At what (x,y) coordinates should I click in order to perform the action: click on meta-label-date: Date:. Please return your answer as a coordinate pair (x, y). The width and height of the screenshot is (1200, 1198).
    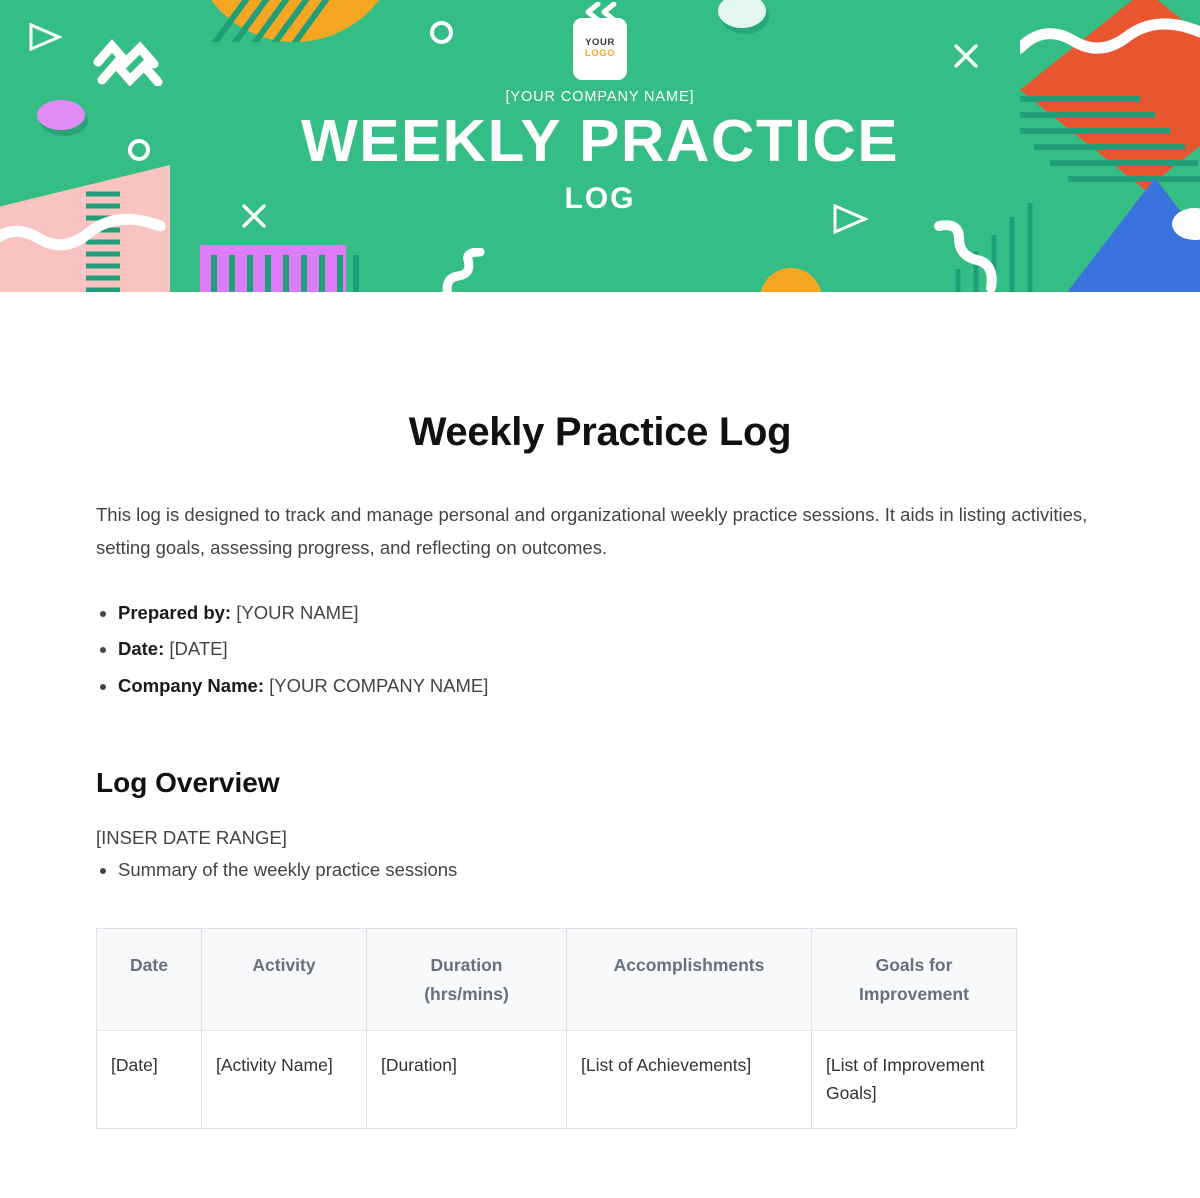
    Looking at the image, I should click on (141, 649).